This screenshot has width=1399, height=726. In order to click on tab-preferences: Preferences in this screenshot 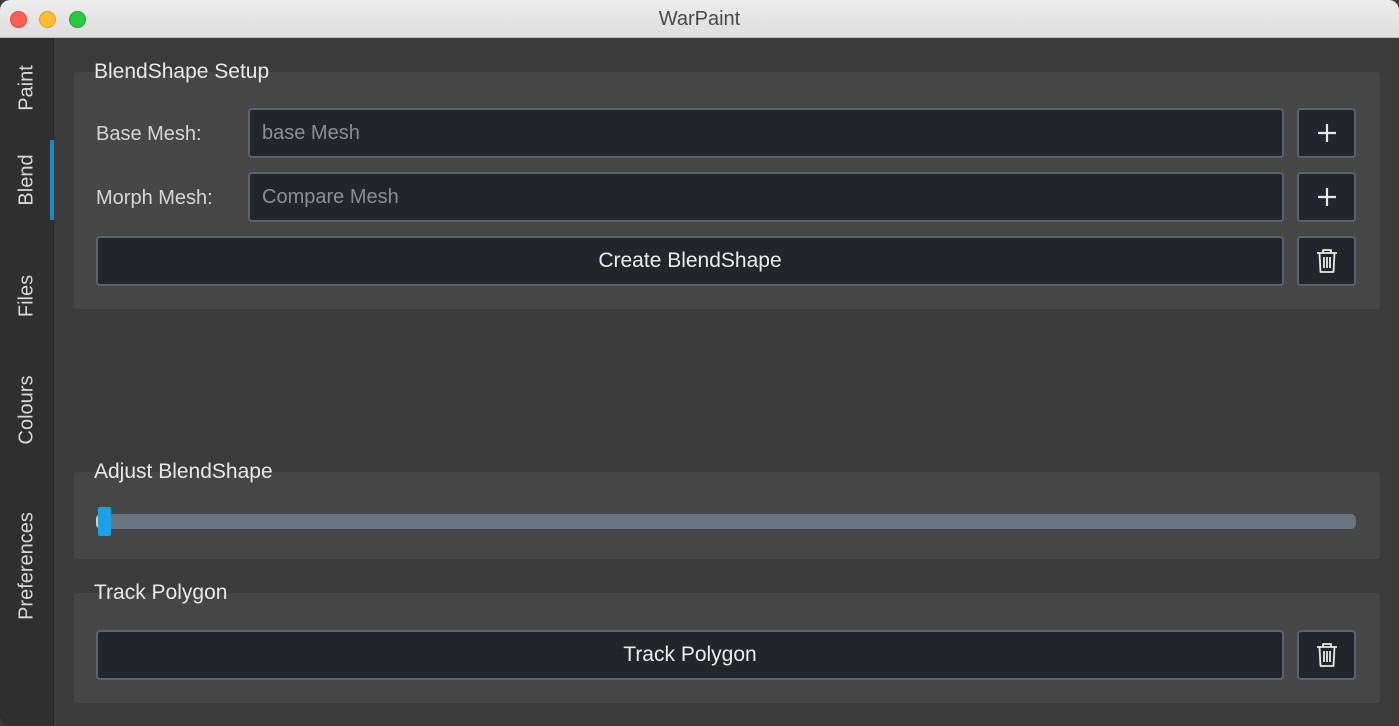, I will do `click(27, 566)`.